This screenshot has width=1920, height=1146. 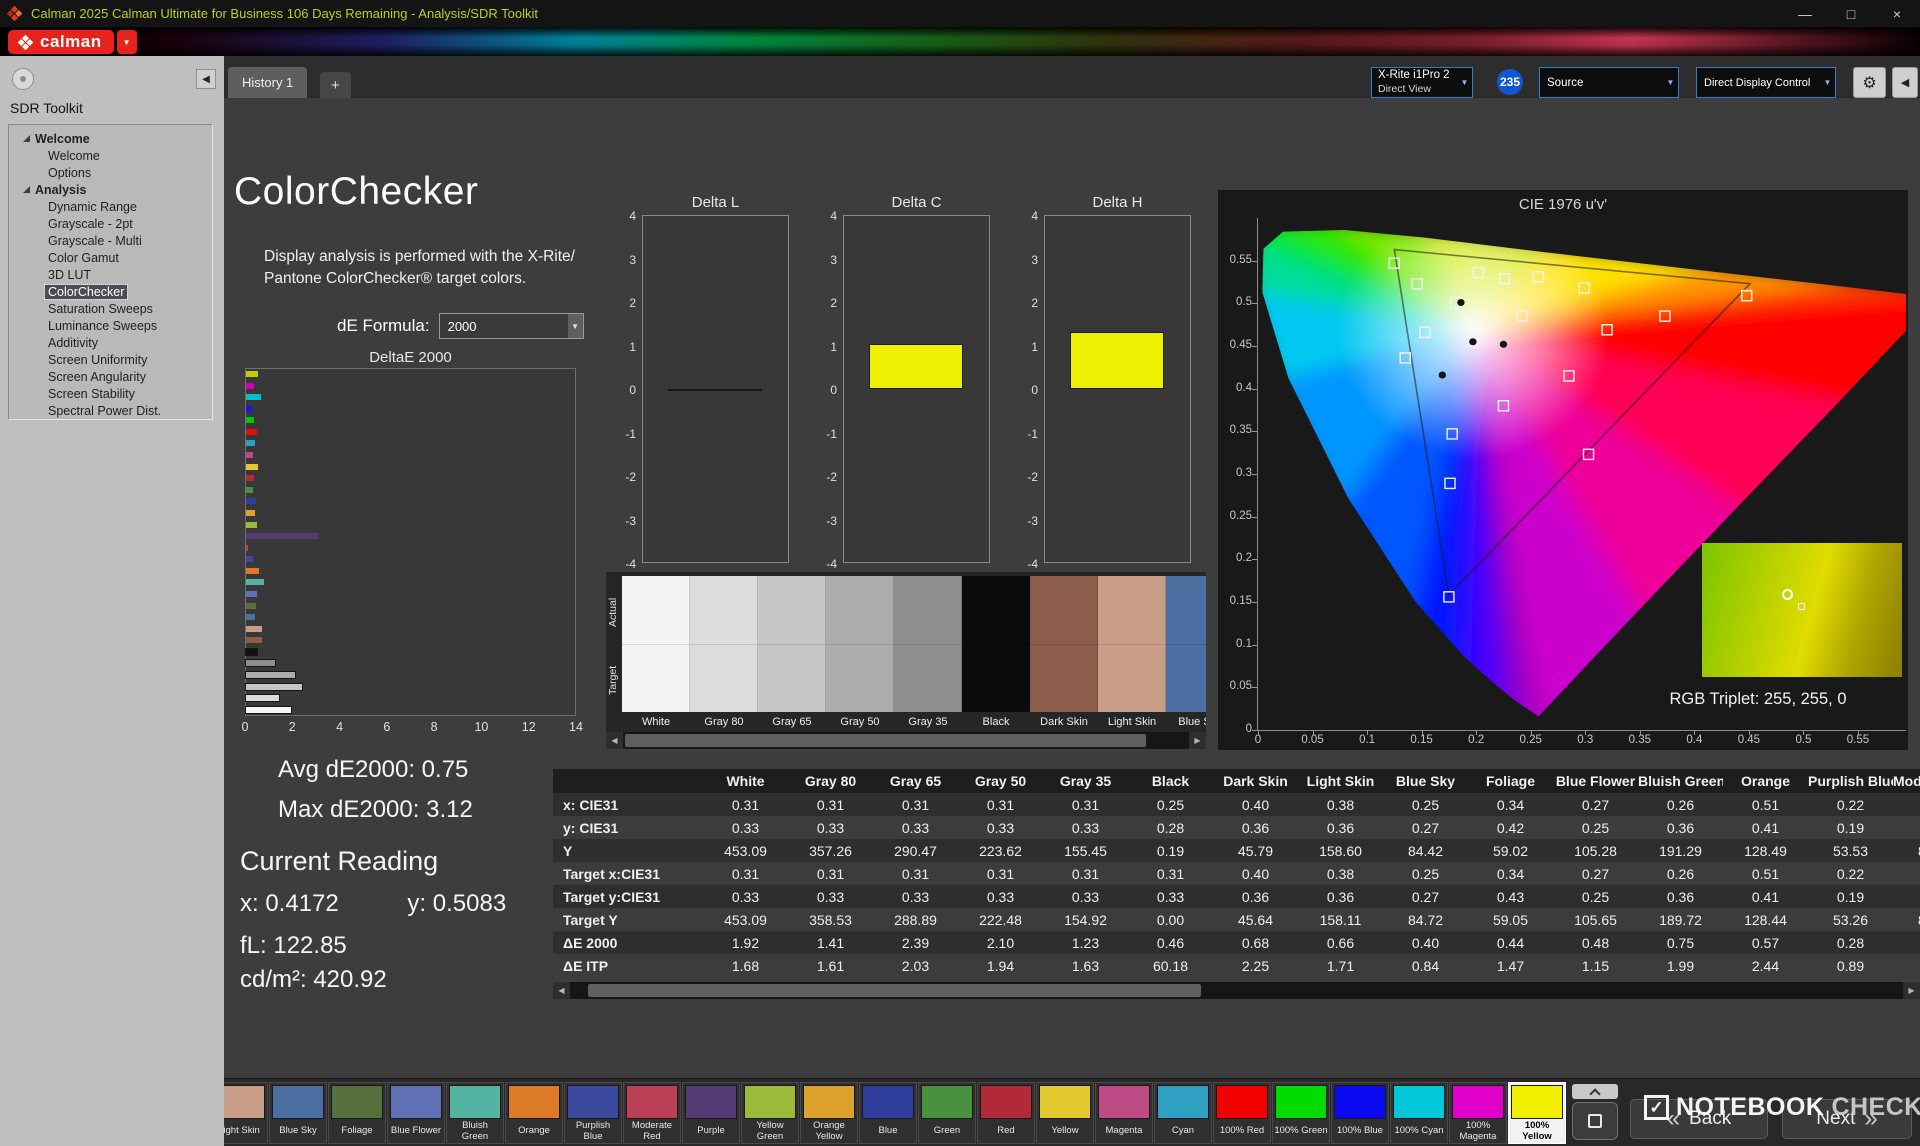 What do you see at coordinates (110, 223) in the screenshot?
I see `sidebar-item-grayscale-2pt: Grayscale - 2pt` at bounding box center [110, 223].